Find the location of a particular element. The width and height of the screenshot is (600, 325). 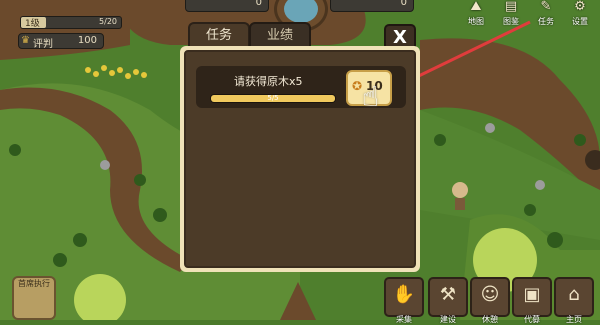

ceo-label: 首席执行 is located at coordinates (34, 283).